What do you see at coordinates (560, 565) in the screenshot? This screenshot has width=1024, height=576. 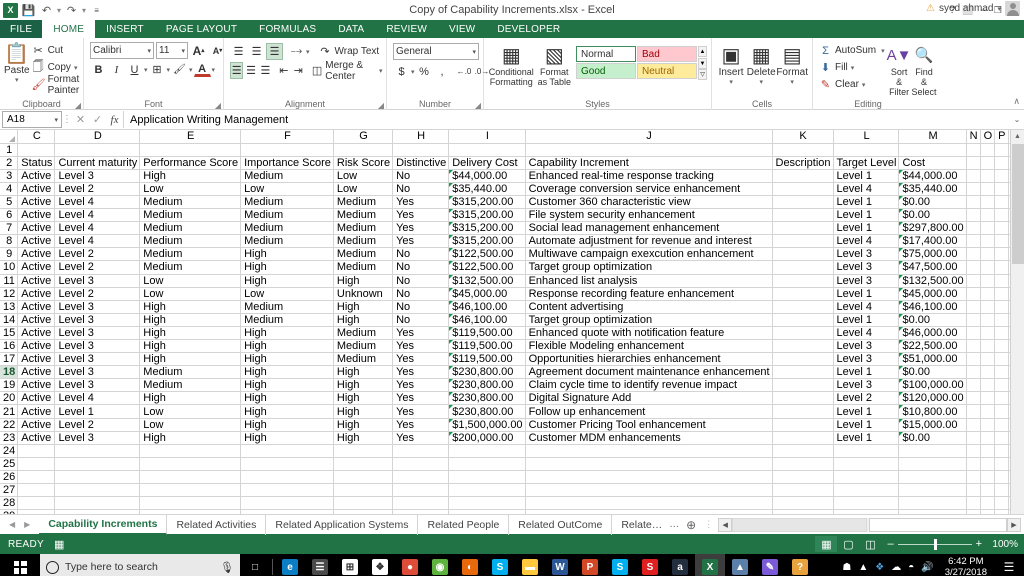 I see `word-icon: W` at bounding box center [560, 565].